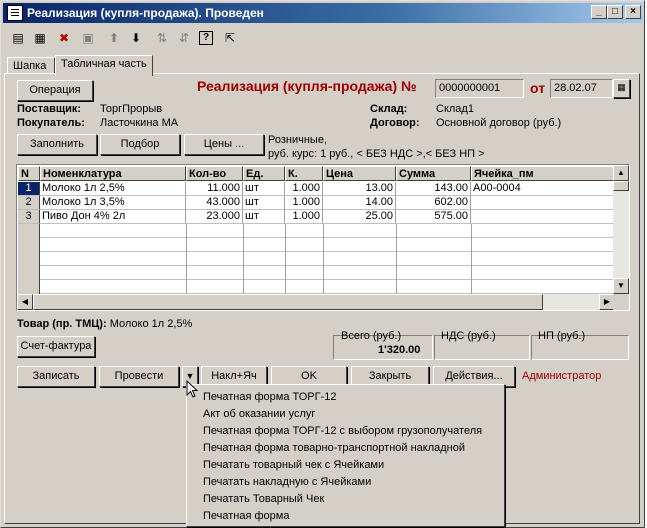 The width and height of the screenshot is (647, 528). I want to click on column-header-cell: Ячейка_пм, so click(543, 173).